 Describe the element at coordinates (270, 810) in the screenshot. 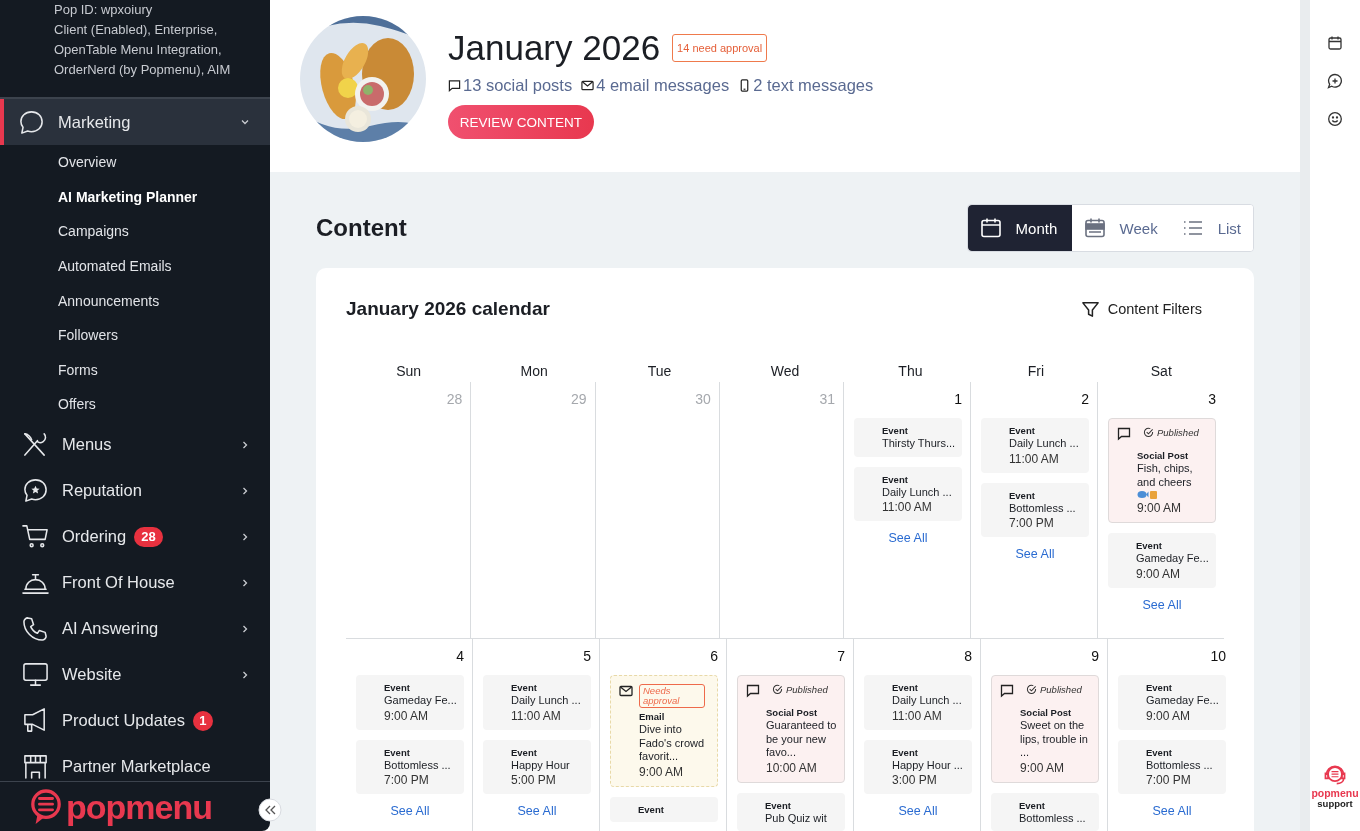

I see `collapse-button` at that location.